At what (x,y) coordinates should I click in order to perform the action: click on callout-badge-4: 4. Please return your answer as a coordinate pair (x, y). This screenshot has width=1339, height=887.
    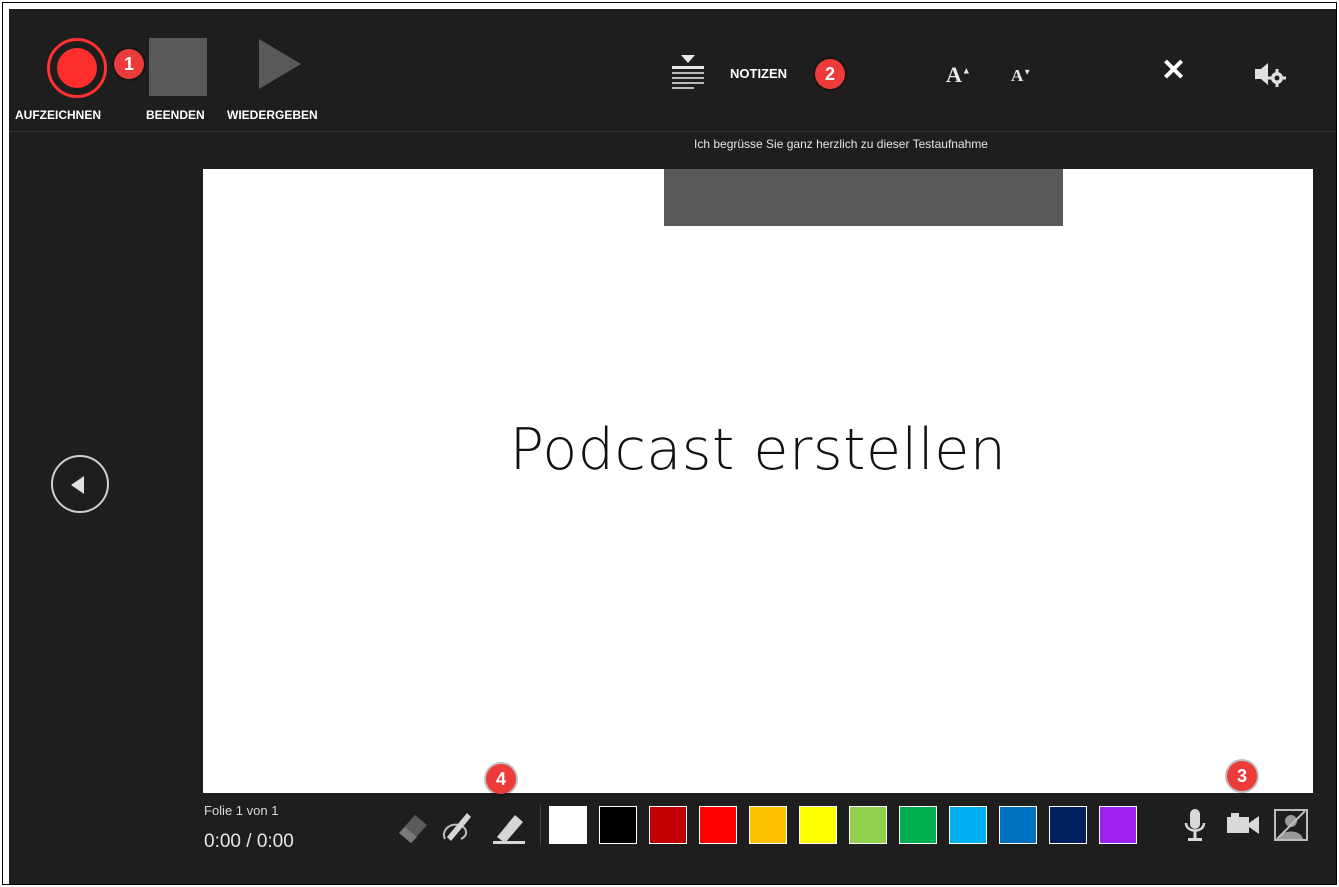
    Looking at the image, I should click on (501, 779).